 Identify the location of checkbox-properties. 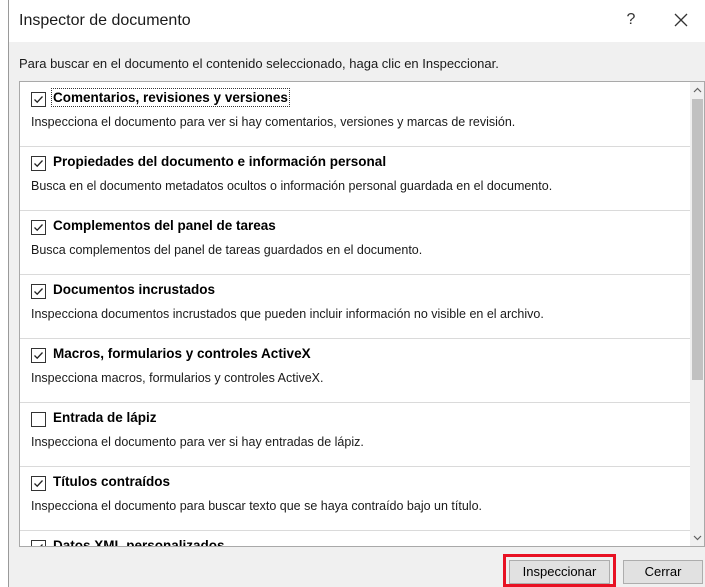
(38, 163).